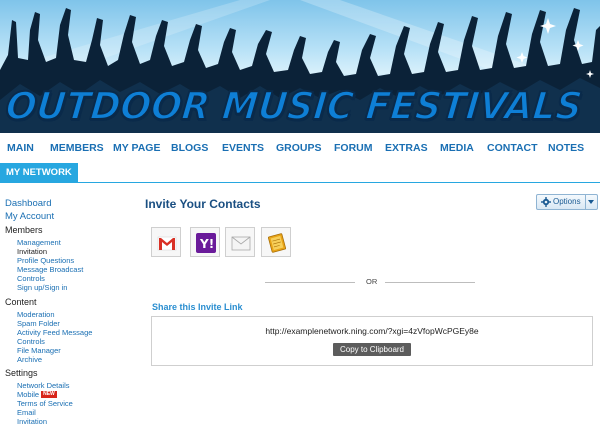  I want to click on address-book-import-button, so click(276, 242).